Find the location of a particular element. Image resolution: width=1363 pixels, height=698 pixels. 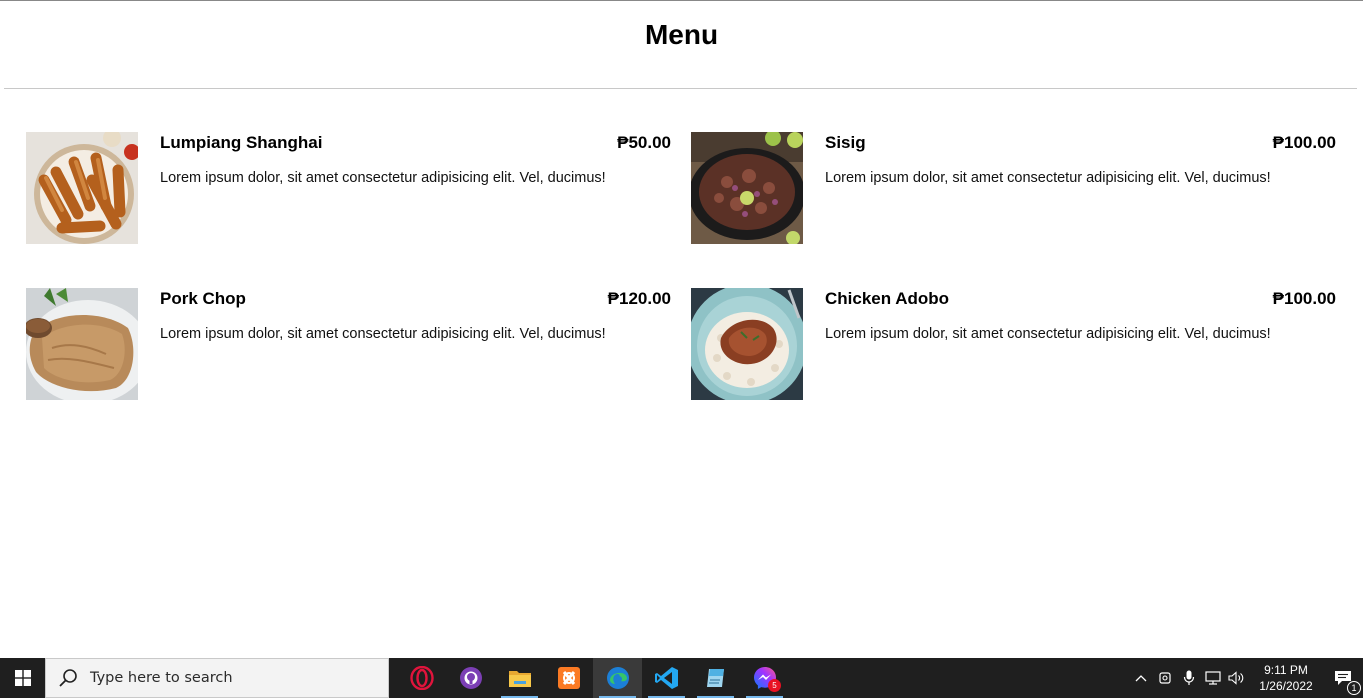

taskbar-apps: 5 is located at coordinates (593, 678).